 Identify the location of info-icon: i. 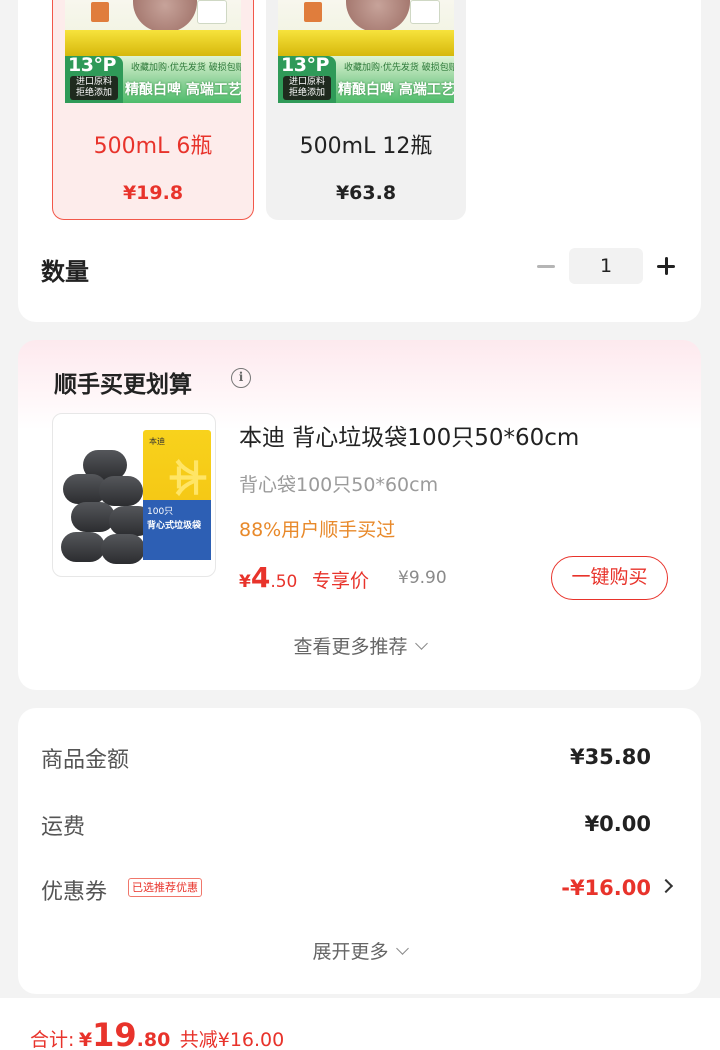
(241, 378).